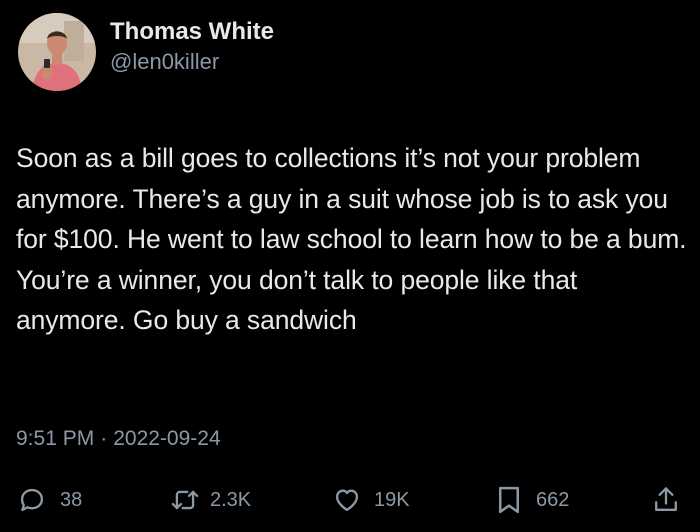 The height and width of the screenshot is (532, 700). Describe the element at coordinates (347, 500) in the screenshot. I see `heart-icon` at that location.